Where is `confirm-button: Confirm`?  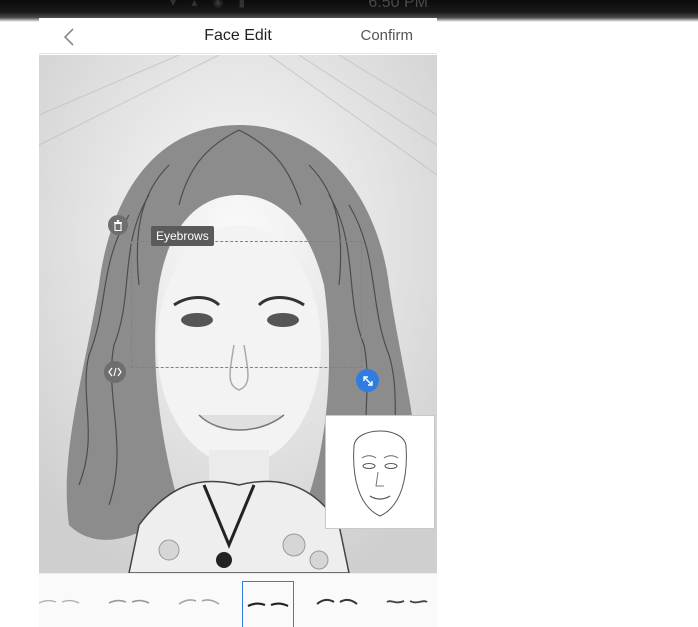 confirm-button: Confirm is located at coordinates (386, 35).